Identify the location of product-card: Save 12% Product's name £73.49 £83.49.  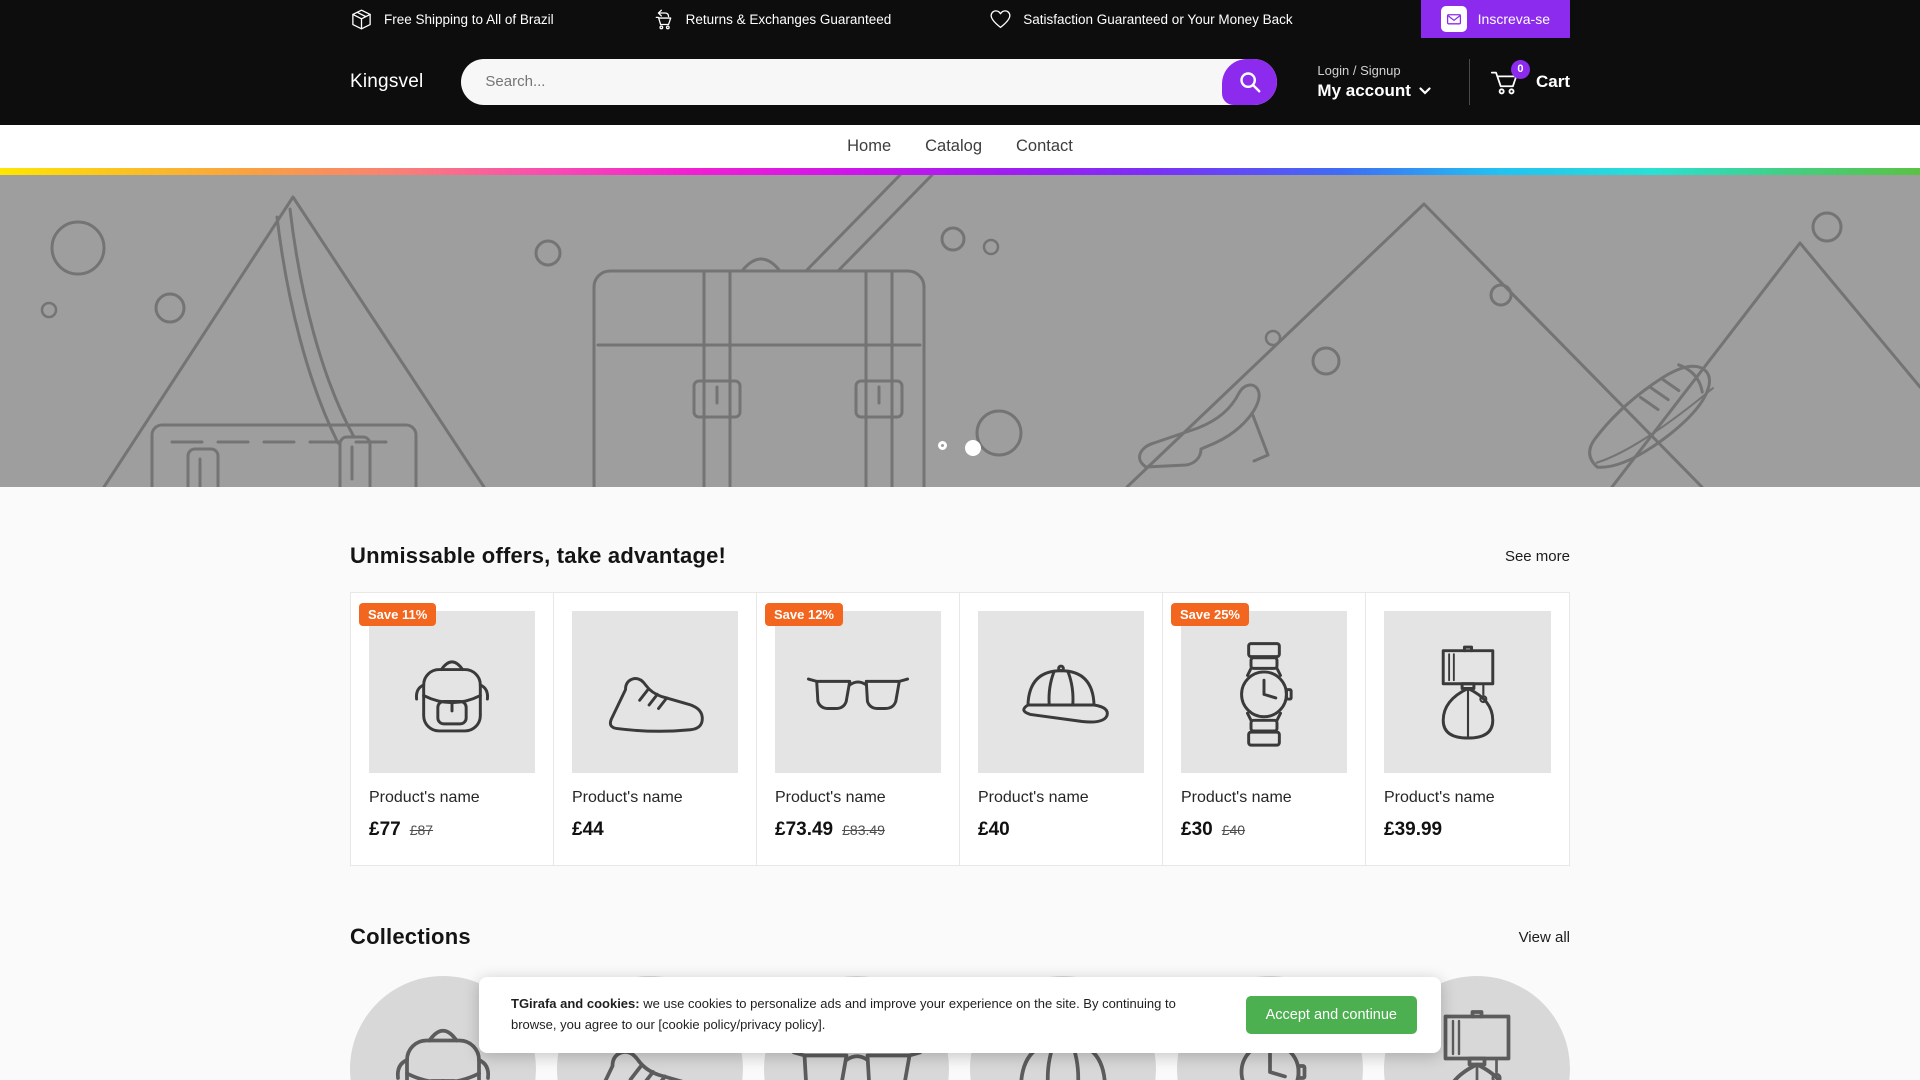
(858, 729).